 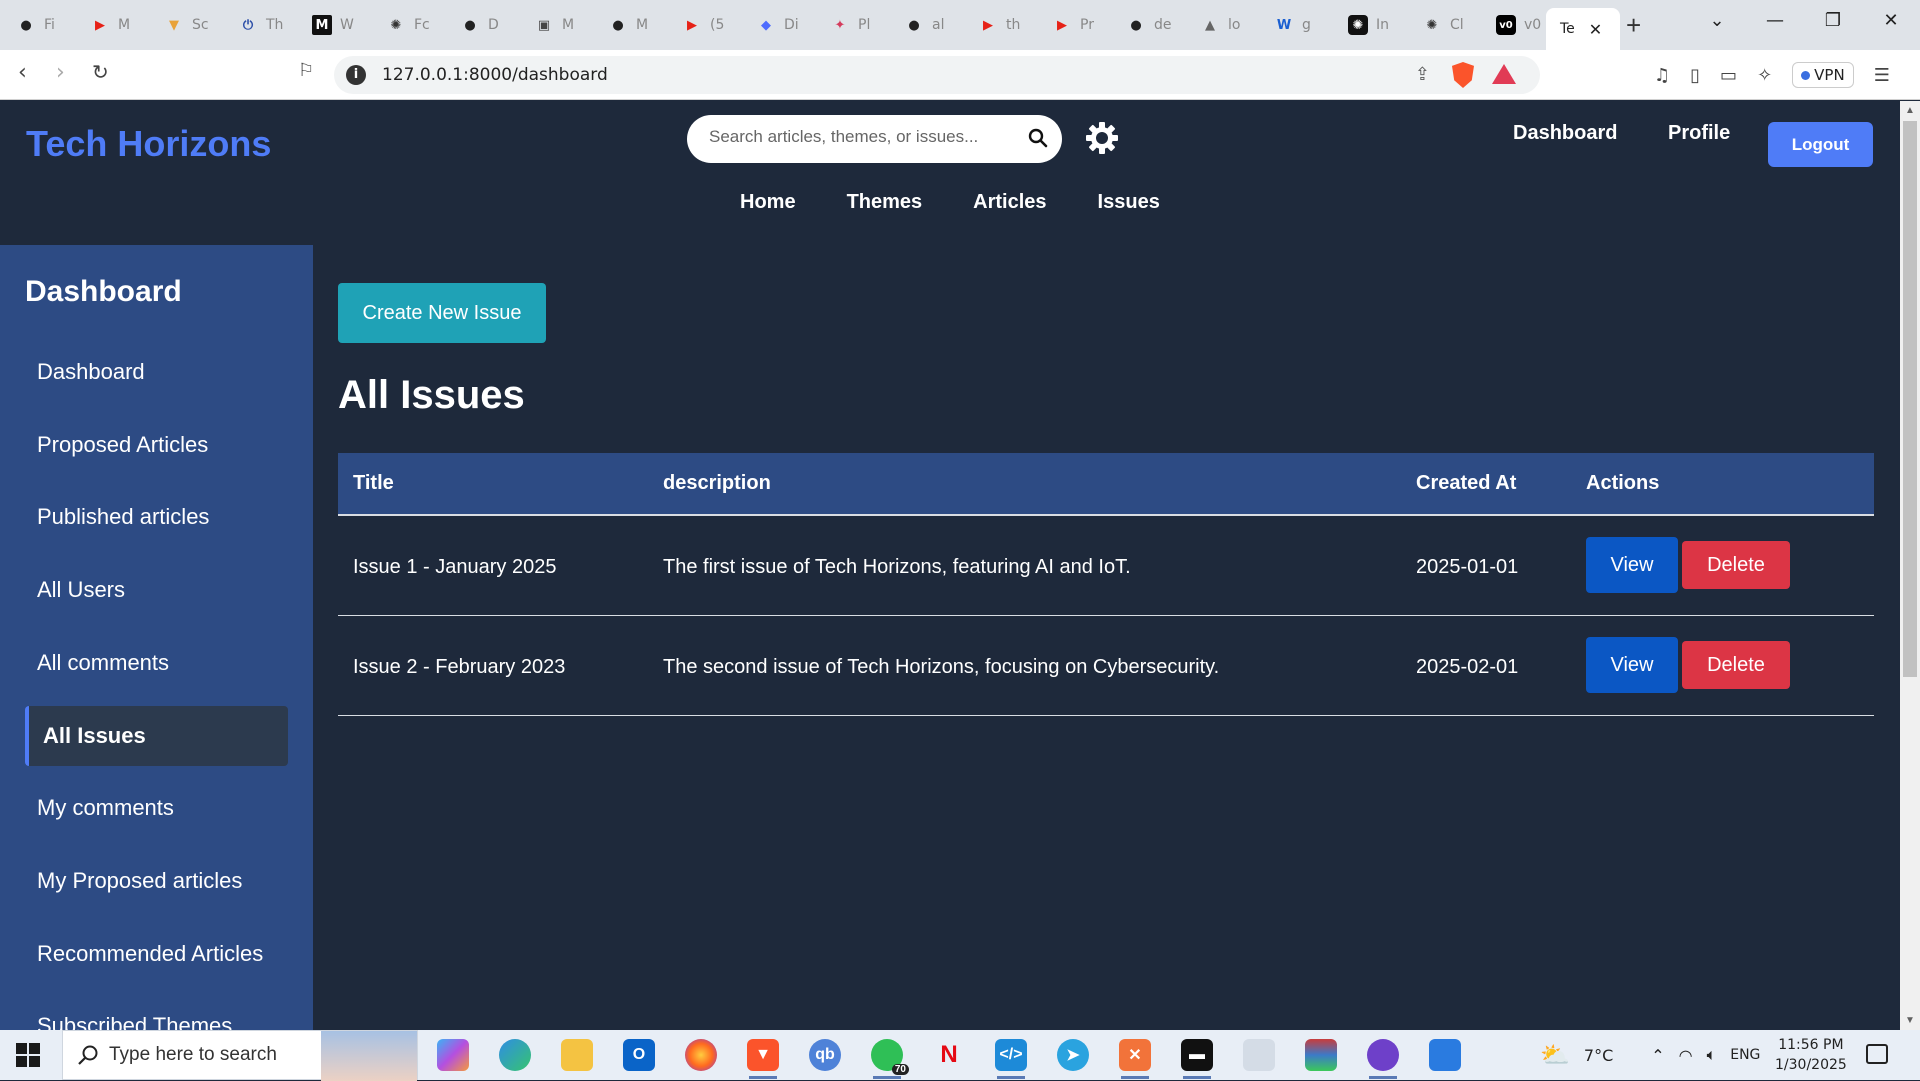 What do you see at coordinates (852, 25) in the screenshot?
I see `browser-tab: ✦ Pl` at bounding box center [852, 25].